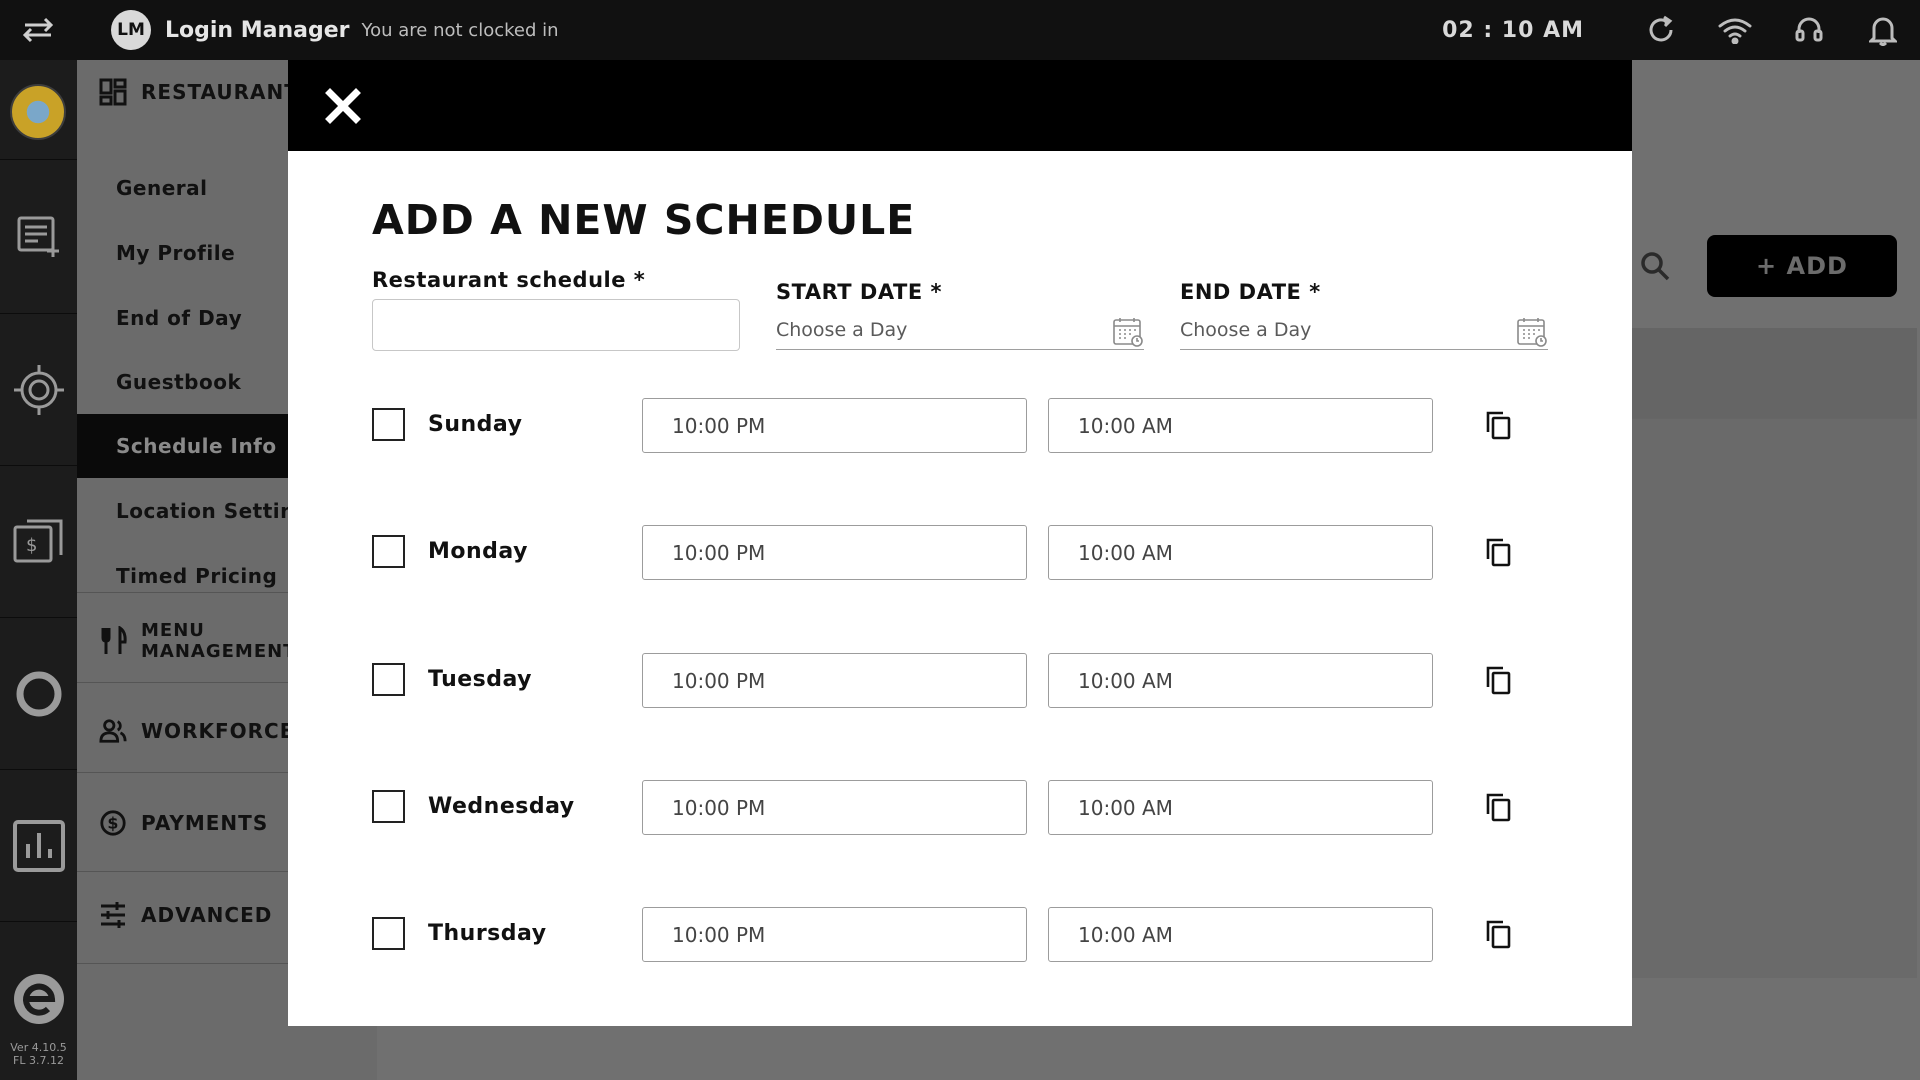 The height and width of the screenshot is (1080, 1920). What do you see at coordinates (38, 30) in the screenshot?
I see `swap-arrows-icon` at bounding box center [38, 30].